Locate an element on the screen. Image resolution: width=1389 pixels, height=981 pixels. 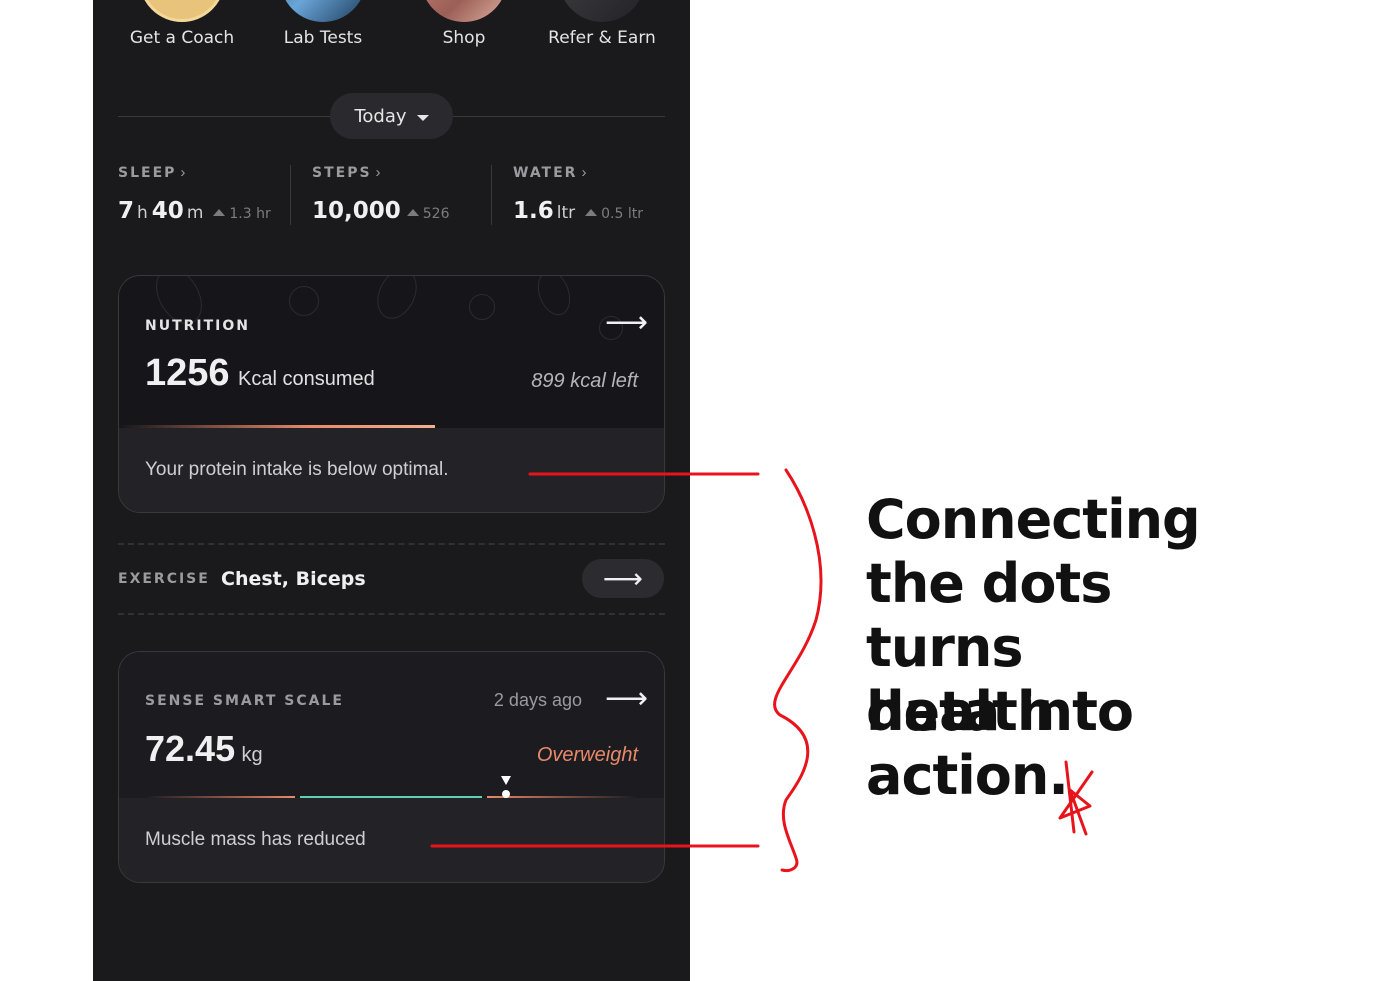
annotation-line: the dots is located at coordinates (989, 583).